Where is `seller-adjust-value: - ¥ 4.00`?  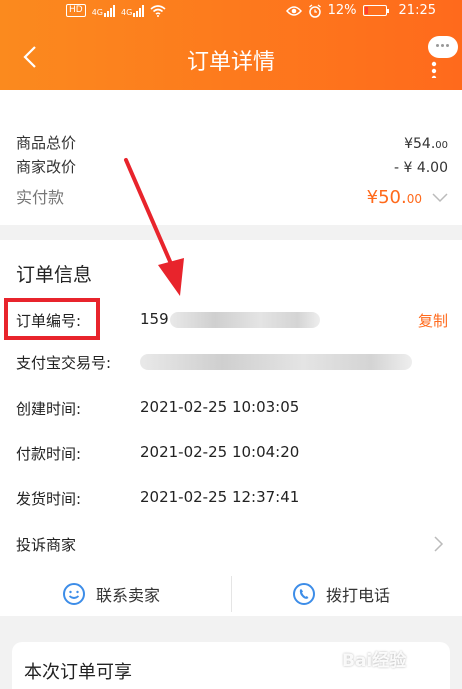
seller-adjust-value: - ¥ 4.00 is located at coordinates (420, 168).